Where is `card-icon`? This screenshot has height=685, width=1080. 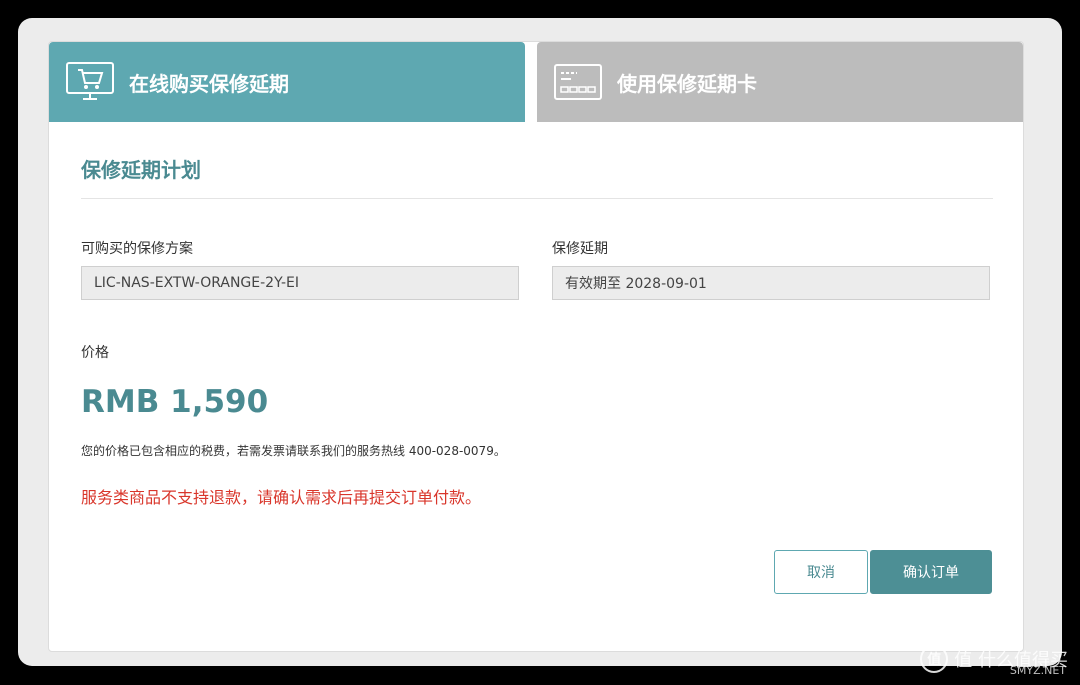
card-icon is located at coordinates (578, 82).